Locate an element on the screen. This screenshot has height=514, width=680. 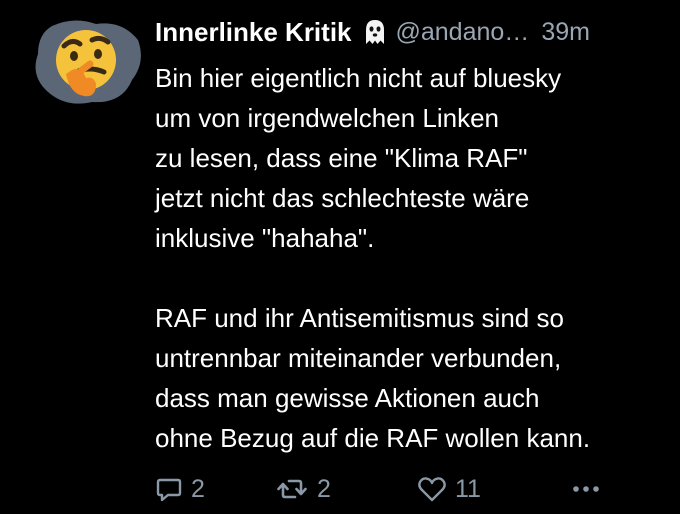
thinking-face-avatar-icon is located at coordinates (88, 62).